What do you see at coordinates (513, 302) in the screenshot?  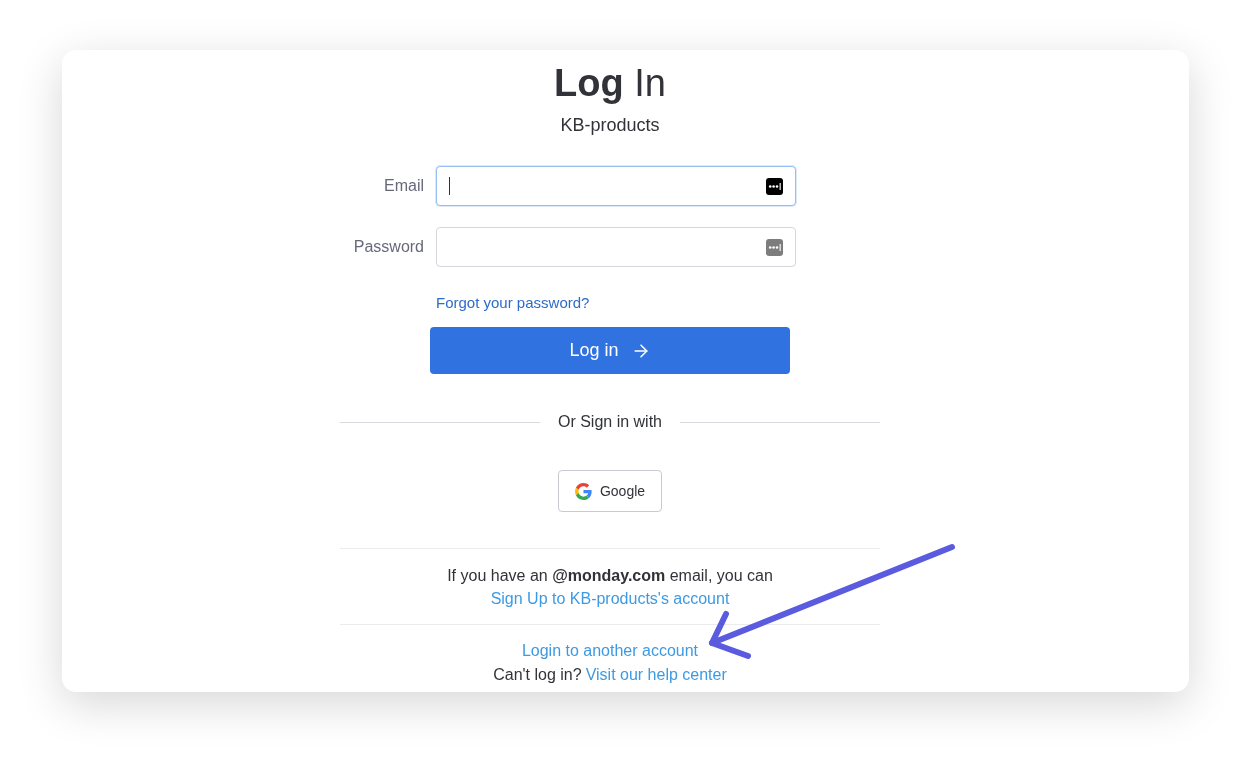 I see `forgot-password-link: Forgot your password?` at bounding box center [513, 302].